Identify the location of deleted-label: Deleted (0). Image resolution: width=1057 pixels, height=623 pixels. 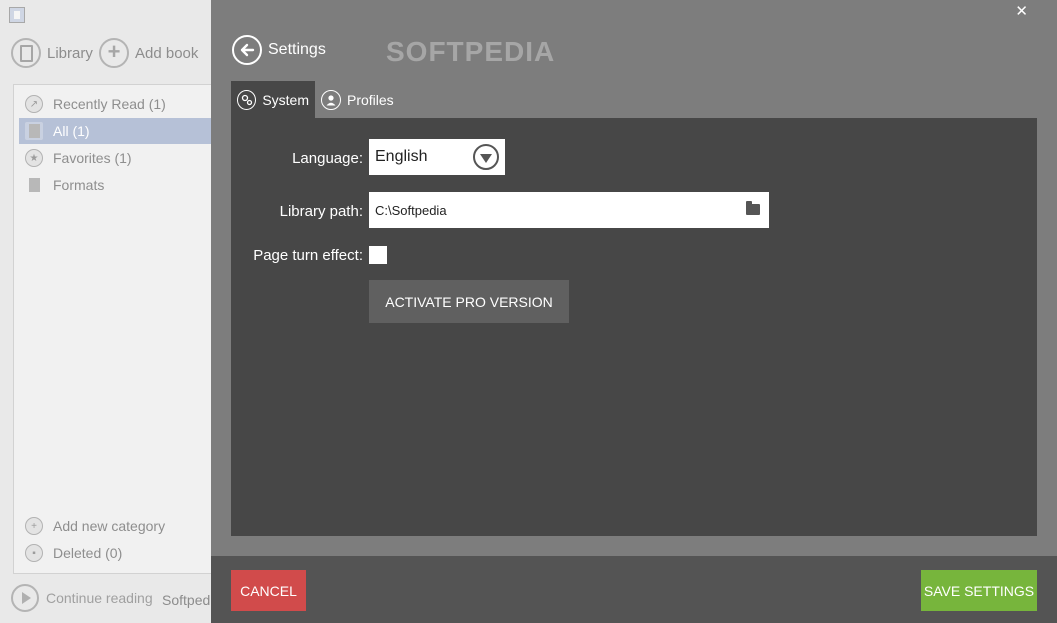
(88, 553).